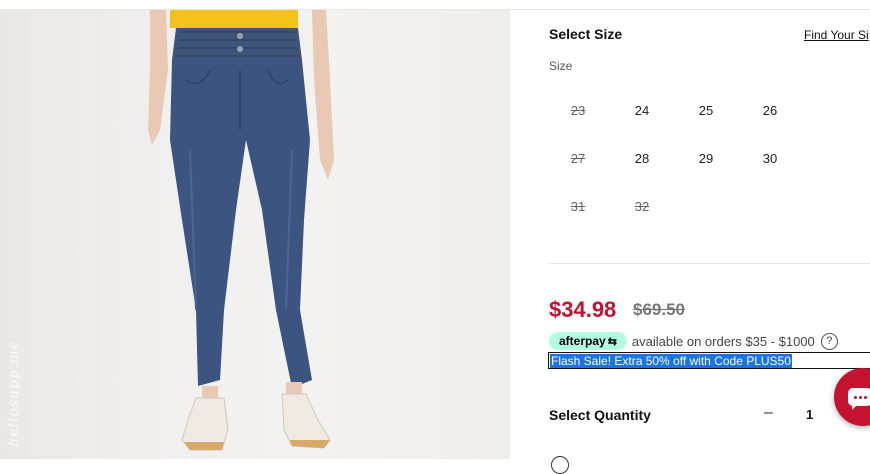 Image resolution: width=870 pixels, height=474 pixels. Describe the element at coordinates (435, 5) in the screenshot. I see `top-border` at that location.